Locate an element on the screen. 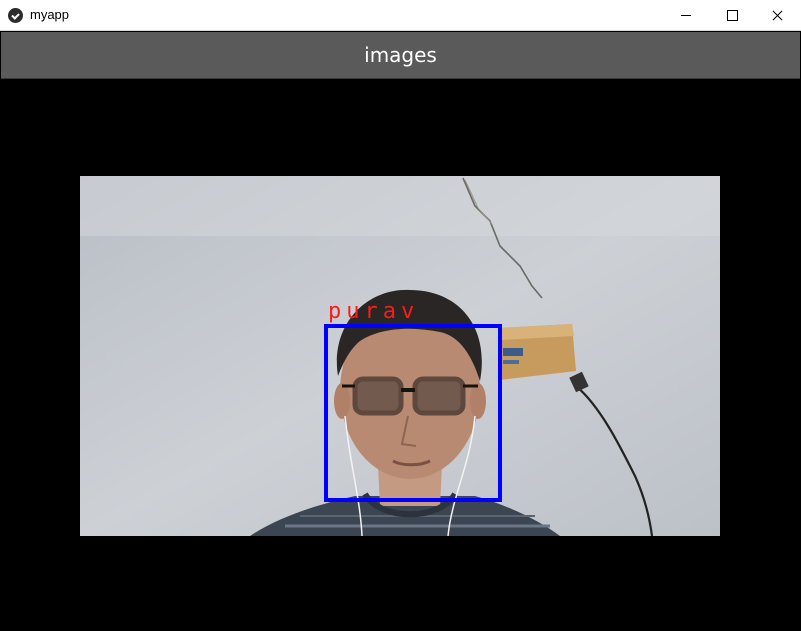  app-icon is located at coordinates (15, 15).